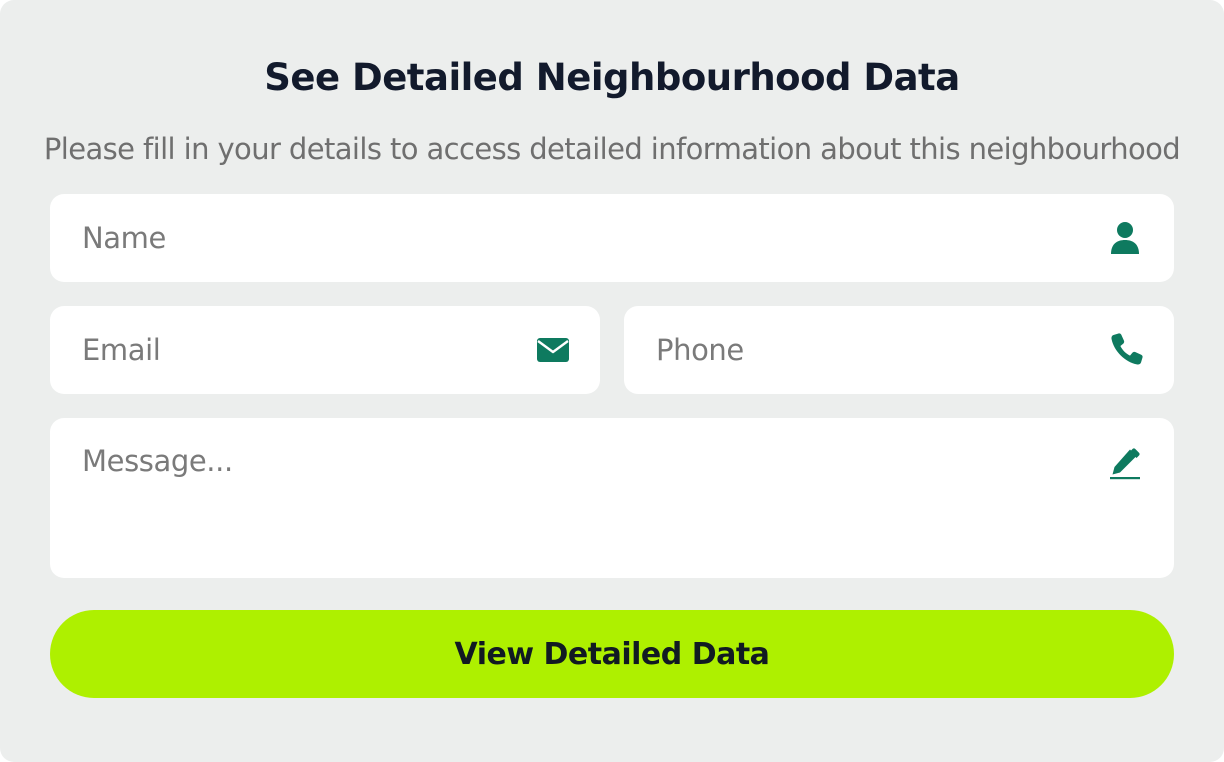  Describe the element at coordinates (871, 350) in the screenshot. I see `phone-input` at that location.